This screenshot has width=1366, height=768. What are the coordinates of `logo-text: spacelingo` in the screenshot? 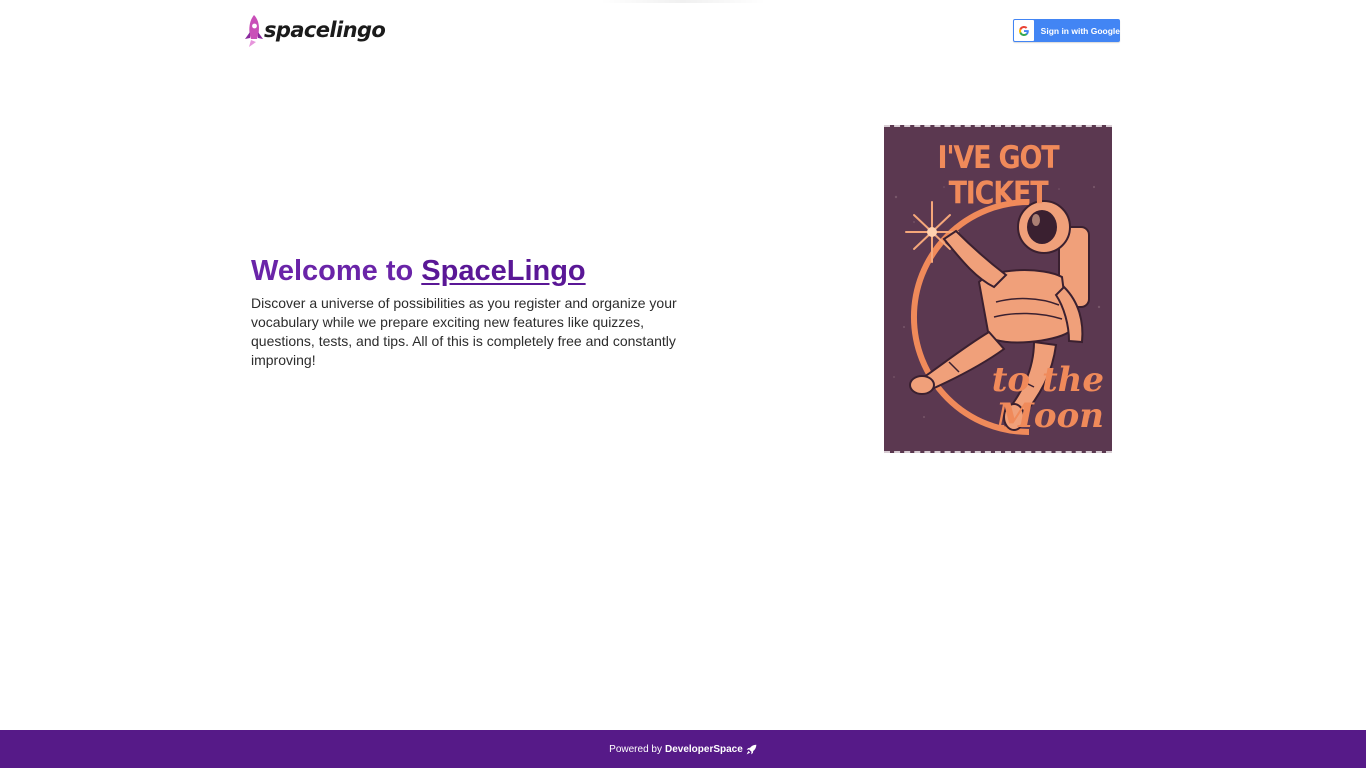 It's located at (325, 30).